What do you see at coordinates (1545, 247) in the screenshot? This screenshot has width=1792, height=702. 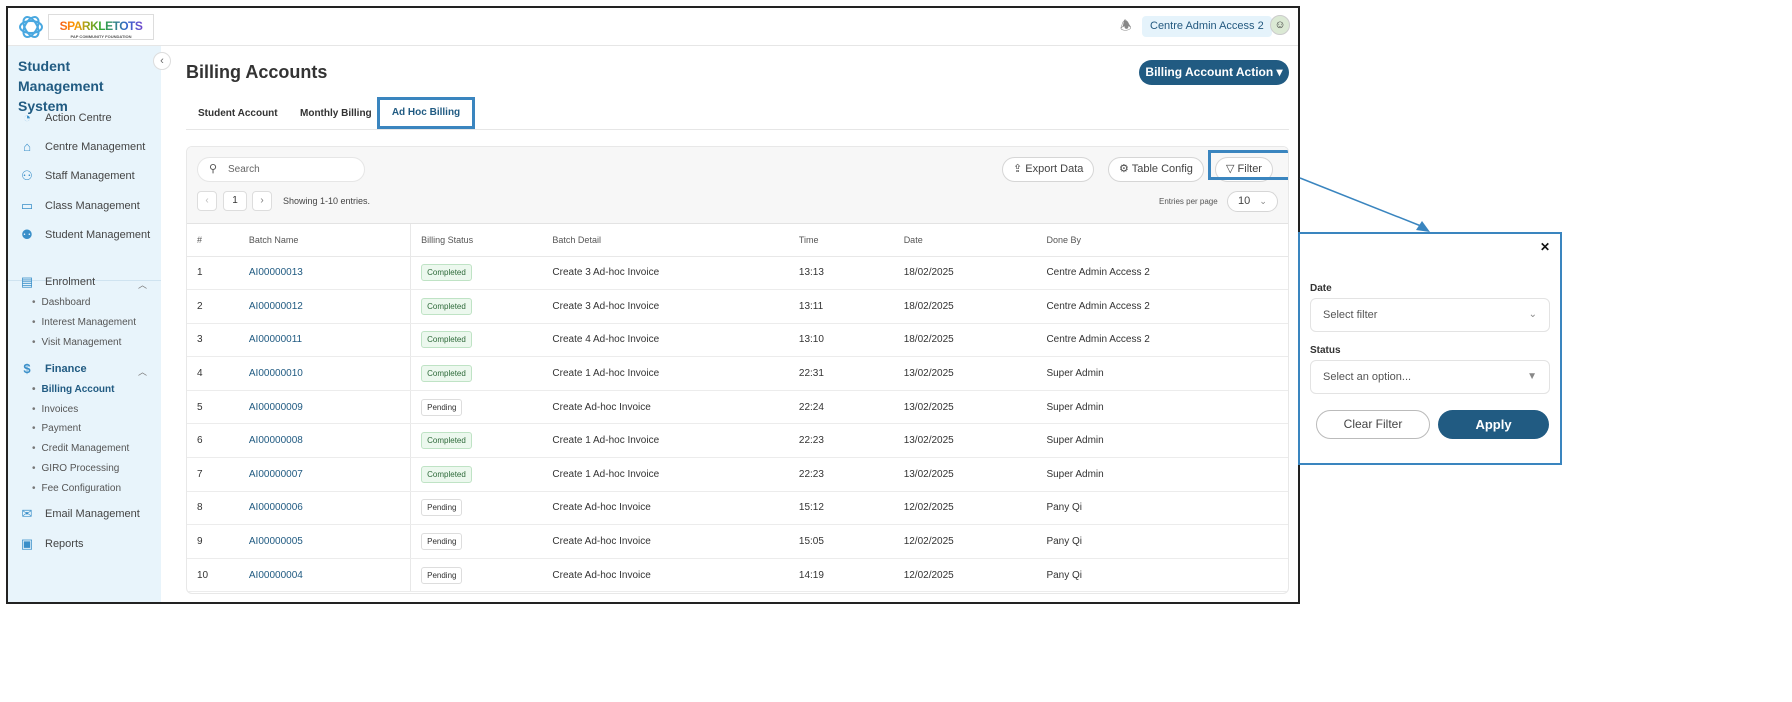 I see `close-icon: ✕` at bounding box center [1545, 247].